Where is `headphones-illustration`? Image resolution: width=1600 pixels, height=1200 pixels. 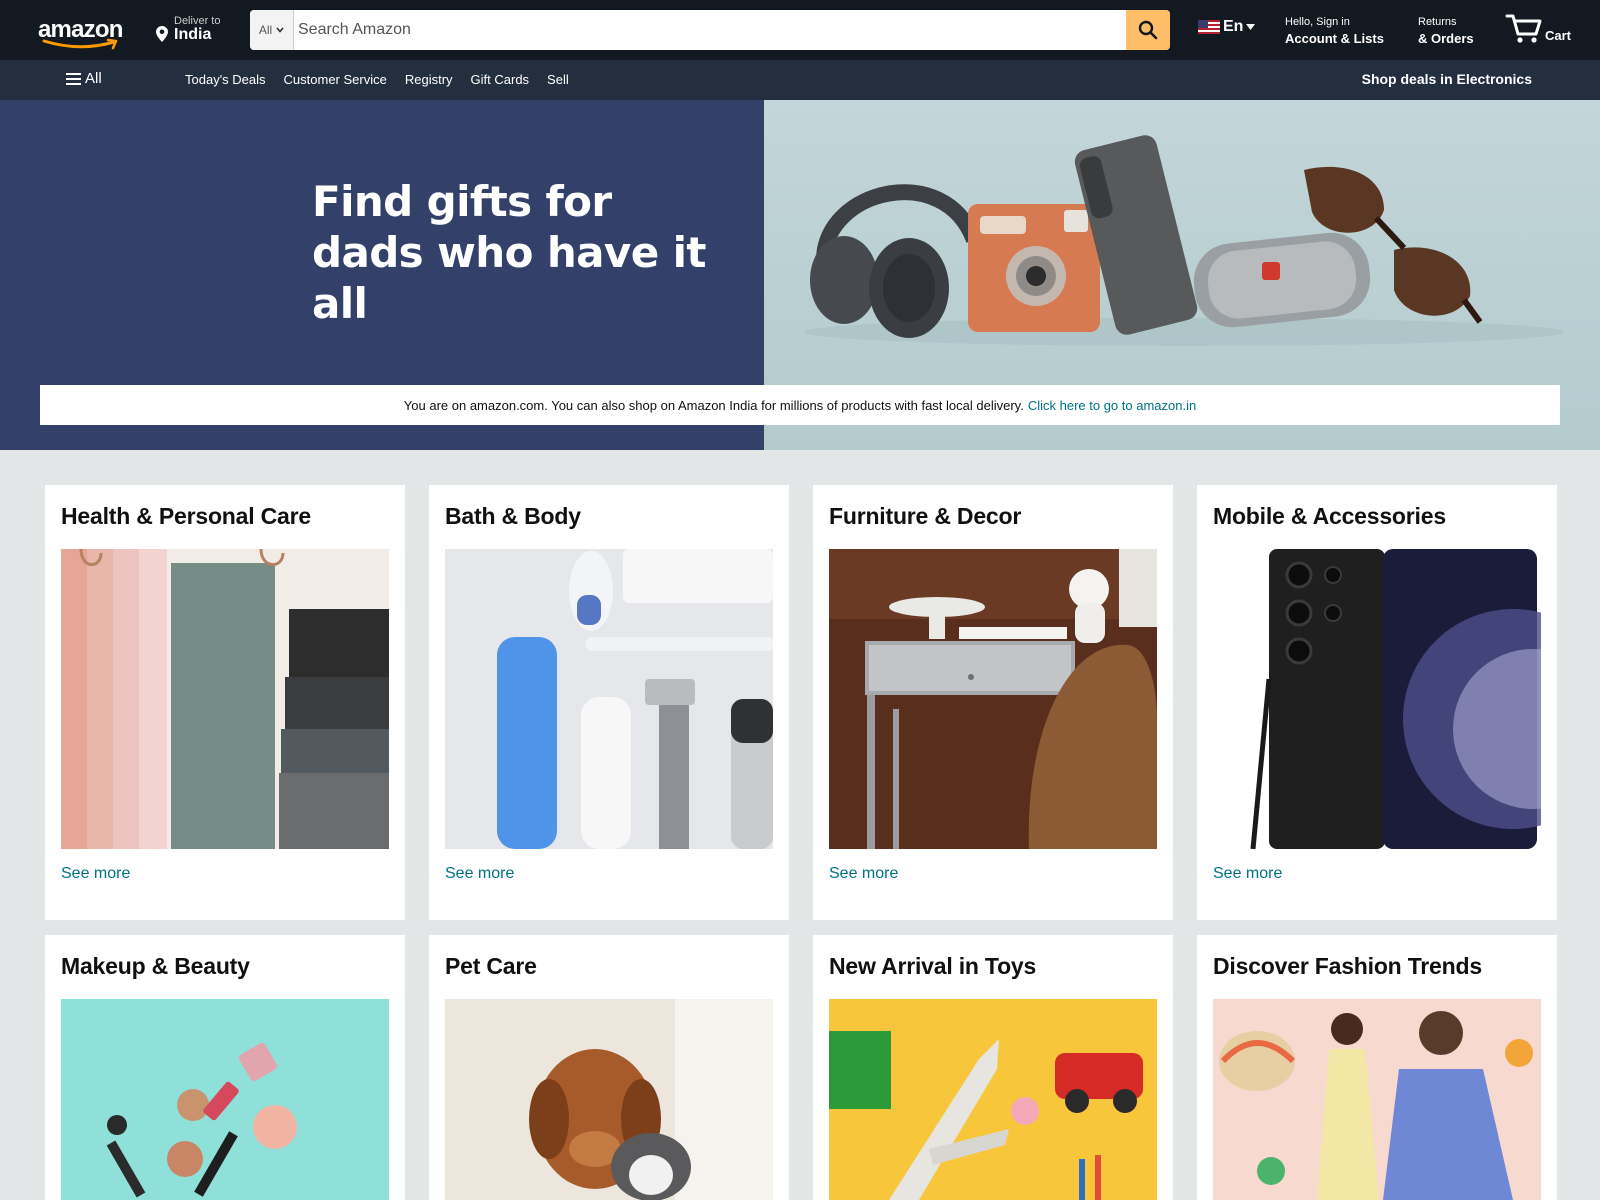 headphones-illustration is located at coordinates (896, 261).